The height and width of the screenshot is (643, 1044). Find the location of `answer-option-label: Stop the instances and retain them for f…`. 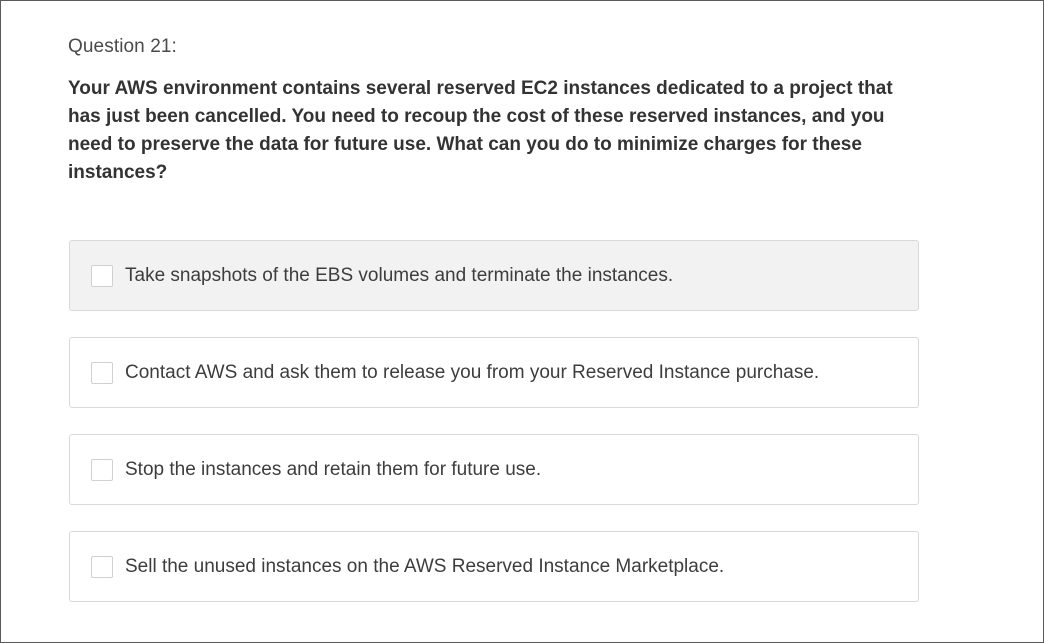

answer-option-label: Stop the instances and retain them for f… is located at coordinates (333, 469).